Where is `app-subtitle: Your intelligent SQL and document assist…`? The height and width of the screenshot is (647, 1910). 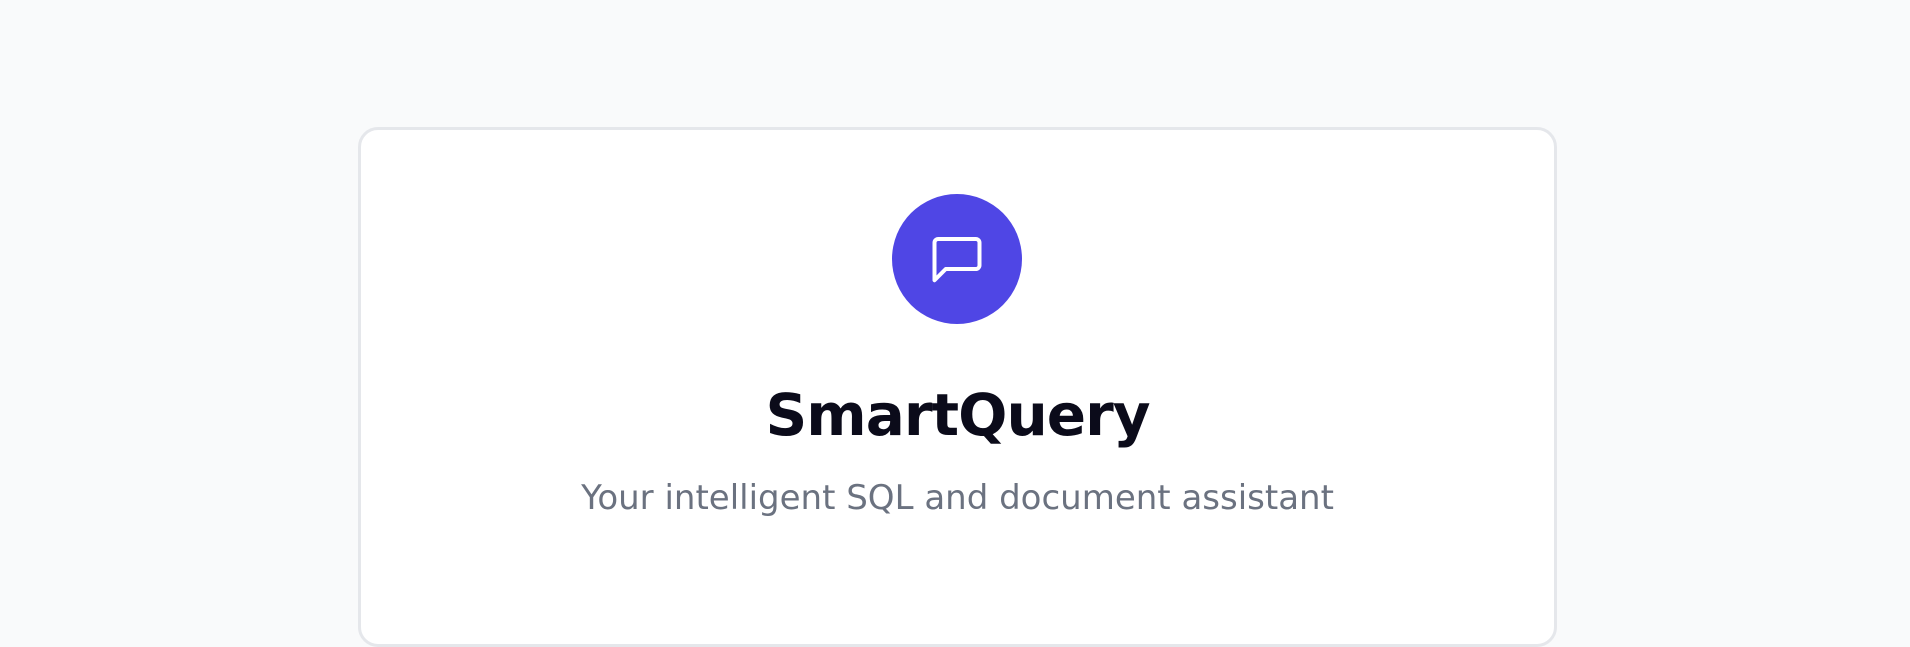 app-subtitle: Your intelligent SQL and document assist… is located at coordinates (957, 498).